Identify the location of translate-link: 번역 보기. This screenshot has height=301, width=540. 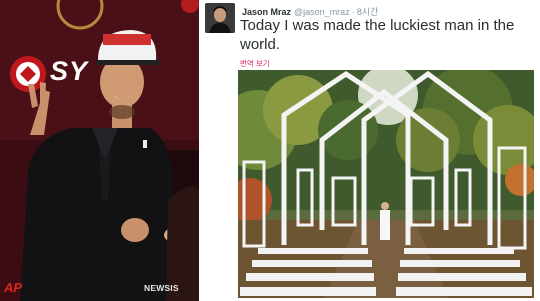
(255, 63).